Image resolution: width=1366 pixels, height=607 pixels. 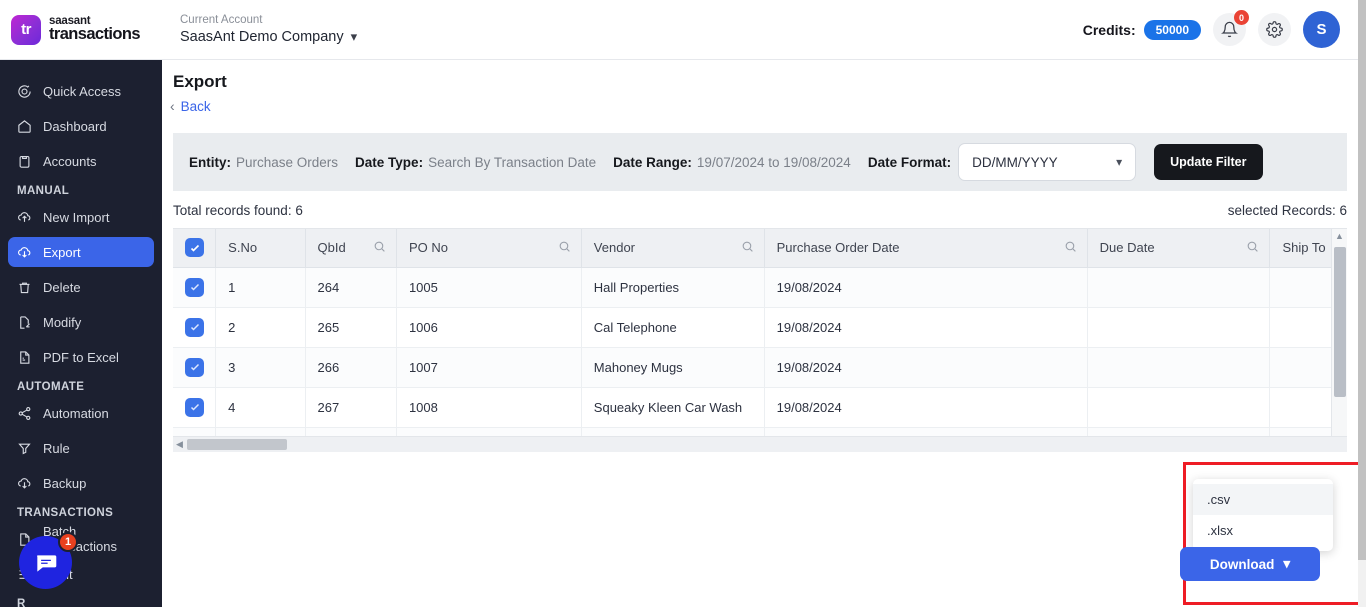 I want to click on column-header-due-date: Due Date, so click(x=1179, y=248).